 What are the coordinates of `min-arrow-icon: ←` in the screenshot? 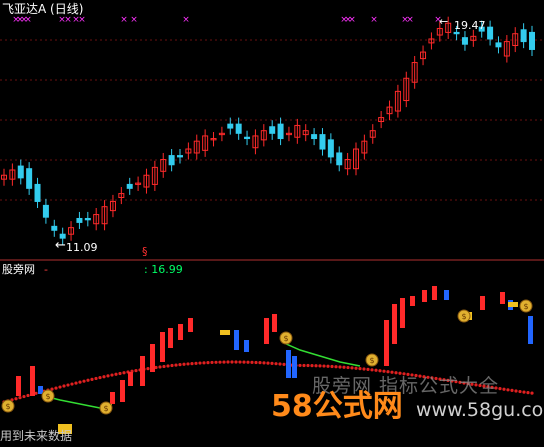 It's located at (60, 245).